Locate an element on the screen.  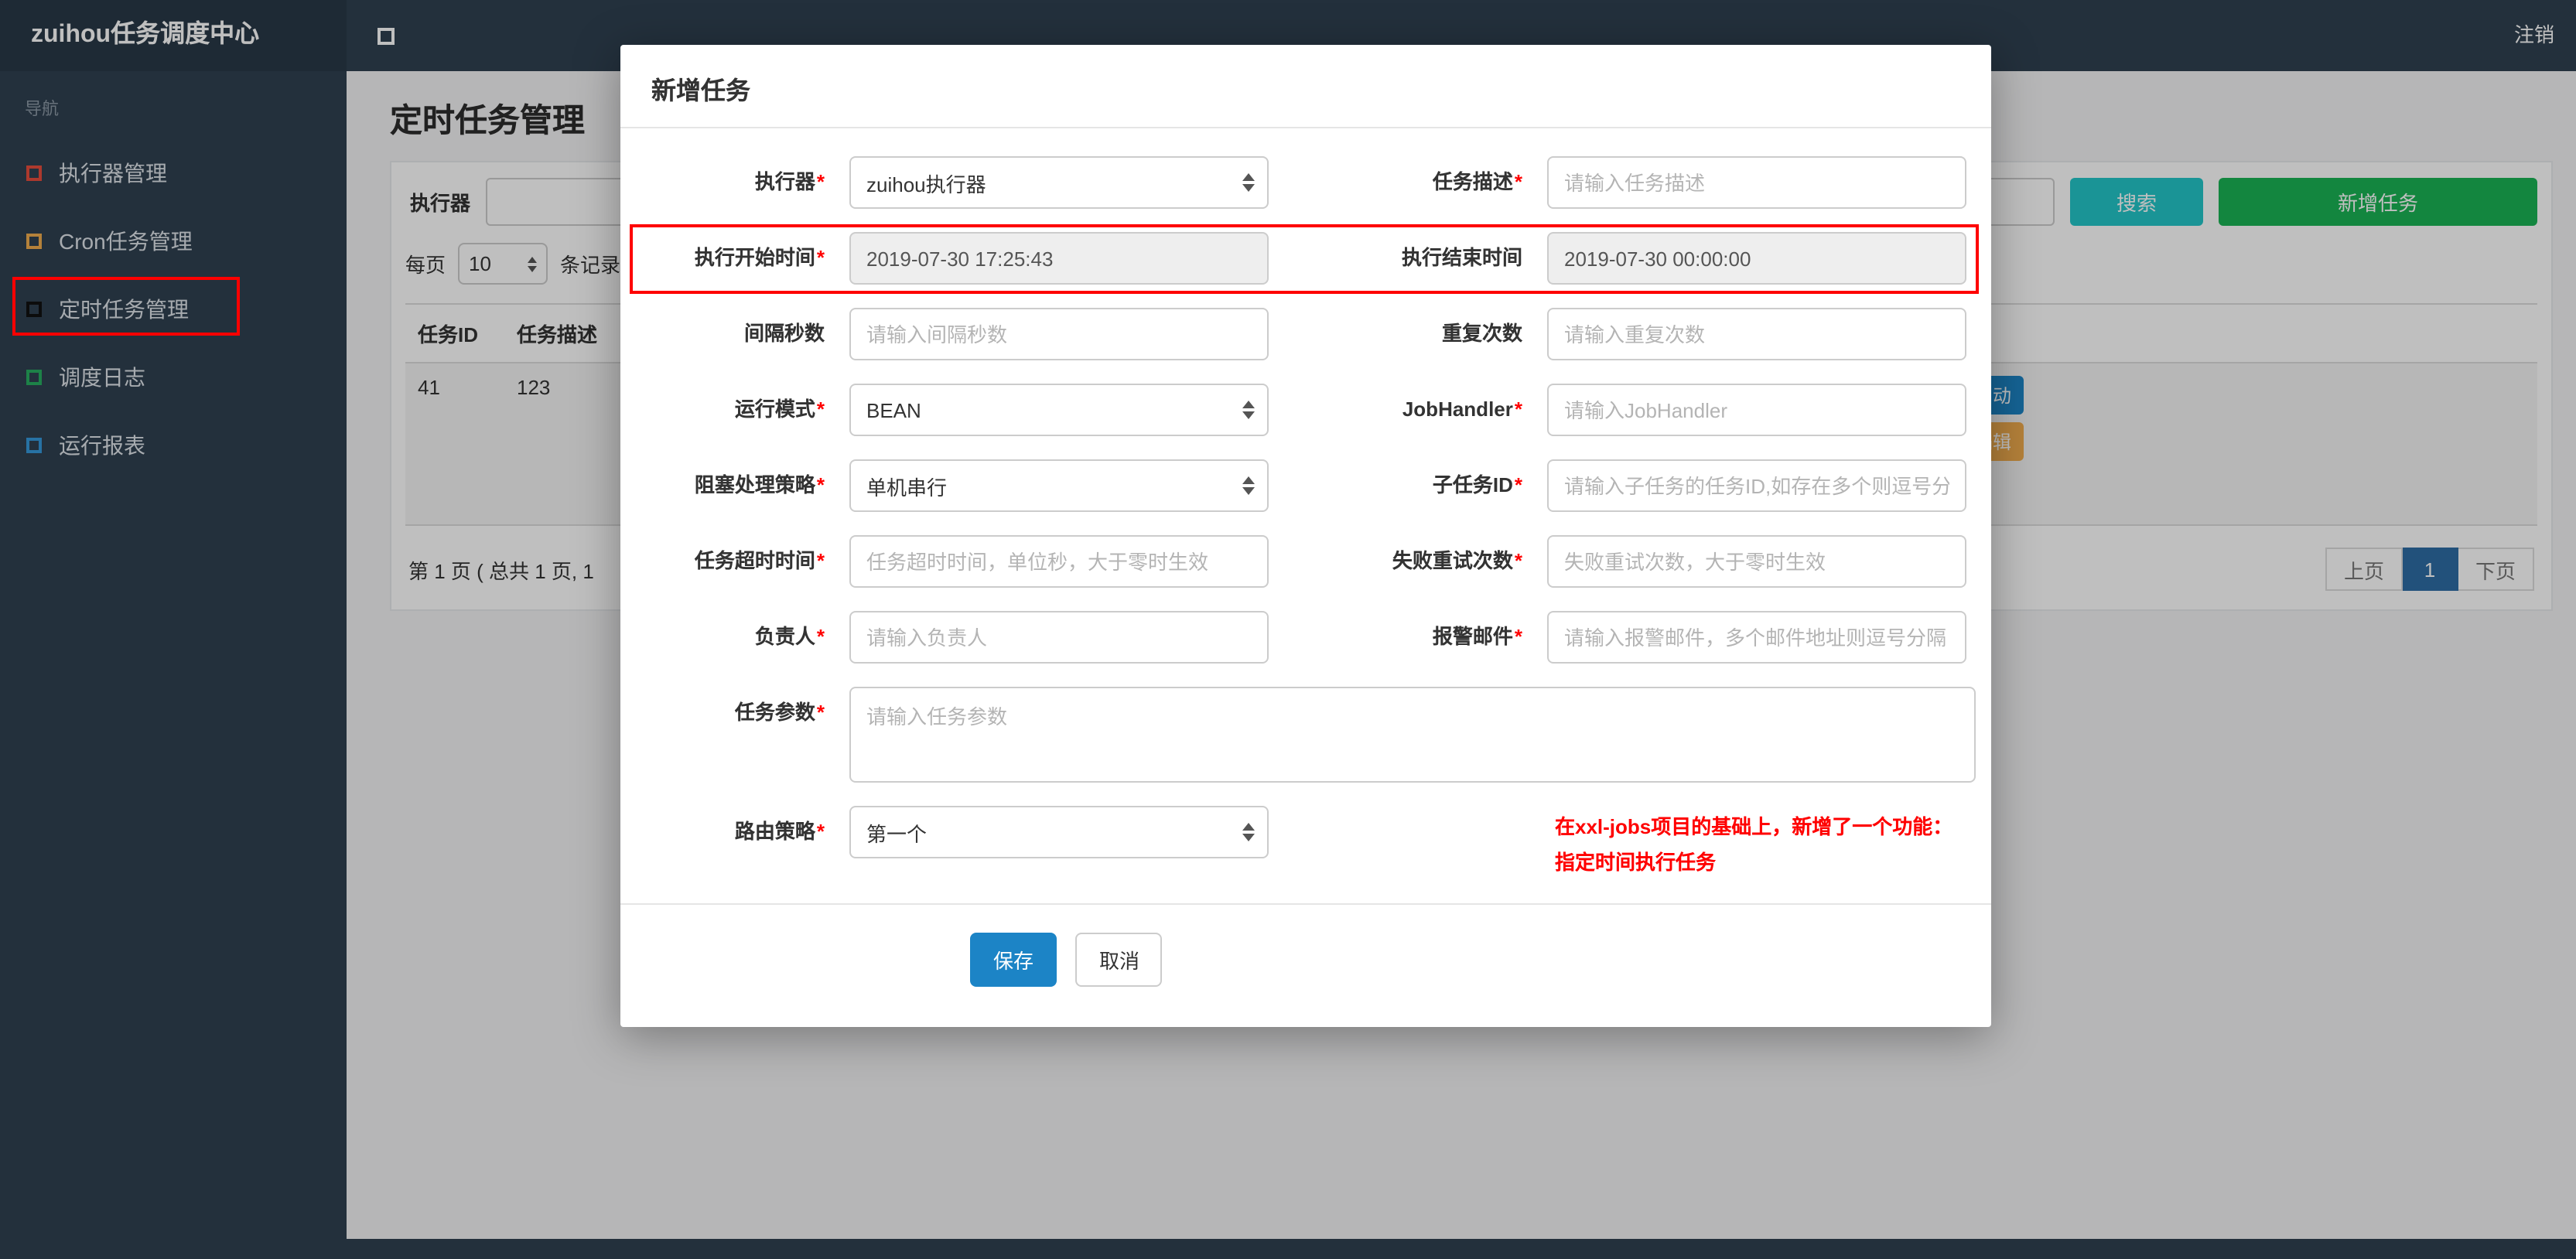
start-time-input is located at coordinates (1059, 259).